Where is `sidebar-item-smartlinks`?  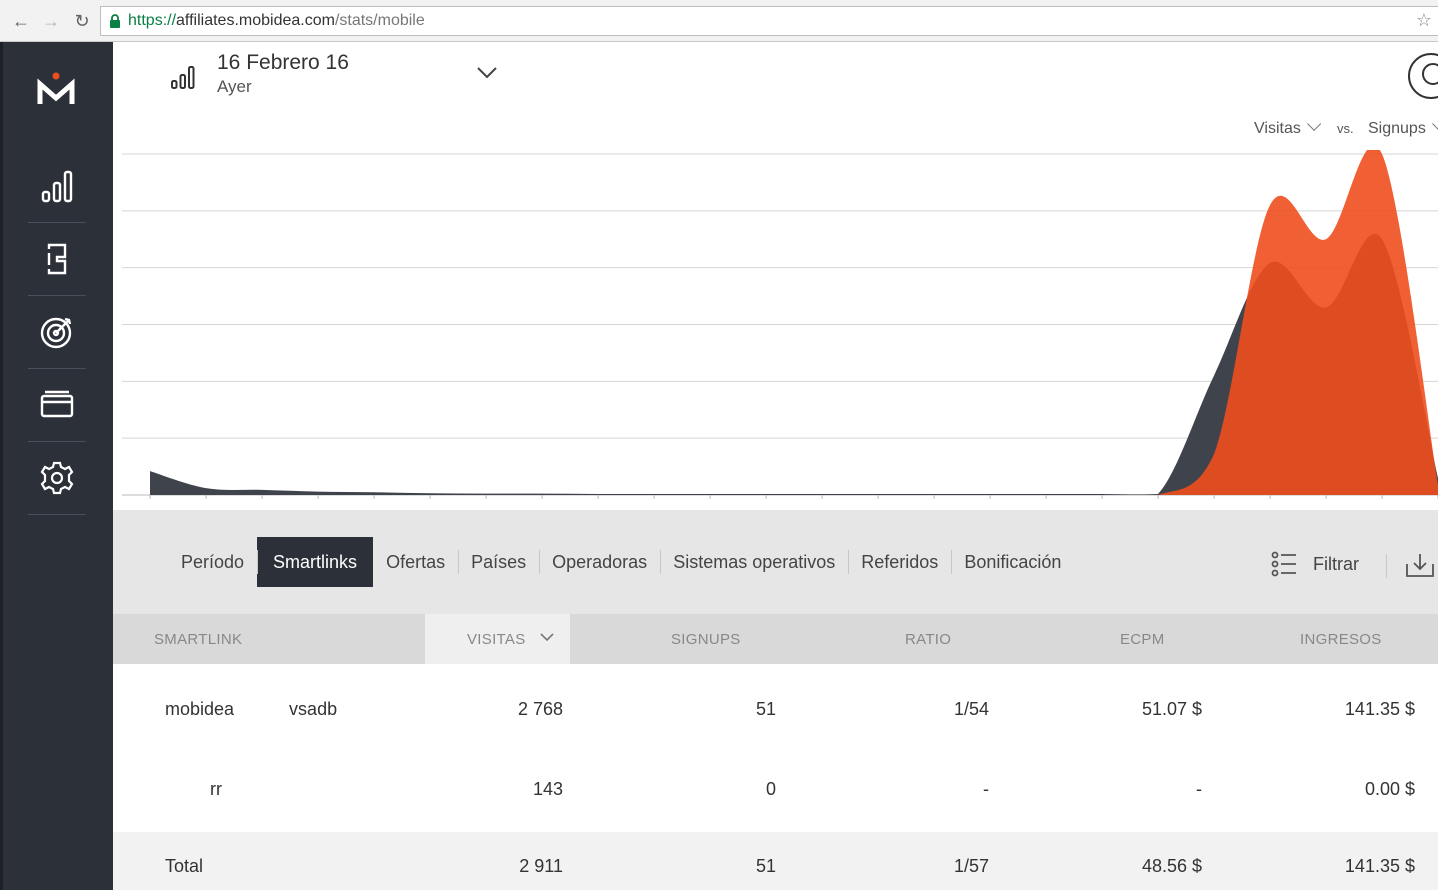 sidebar-item-smartlinks is located at coordinates (57, 259).